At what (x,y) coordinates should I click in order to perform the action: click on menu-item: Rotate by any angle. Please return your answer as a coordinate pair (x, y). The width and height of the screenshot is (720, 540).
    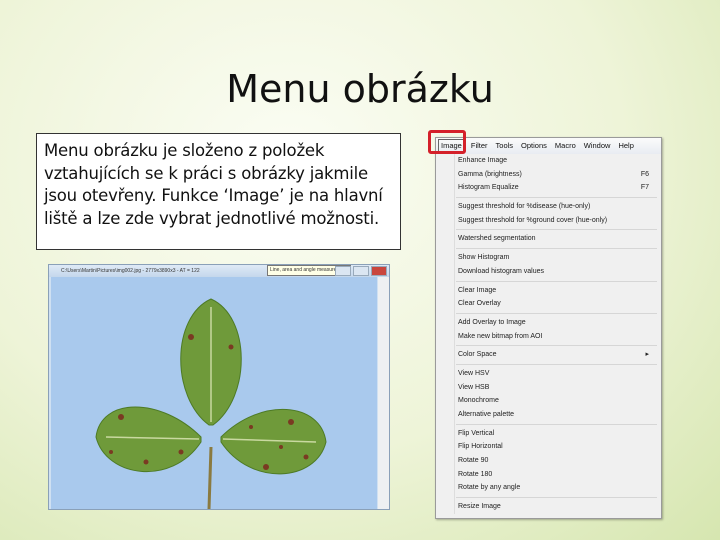
    Looking at the image, I should click on (548, 488).